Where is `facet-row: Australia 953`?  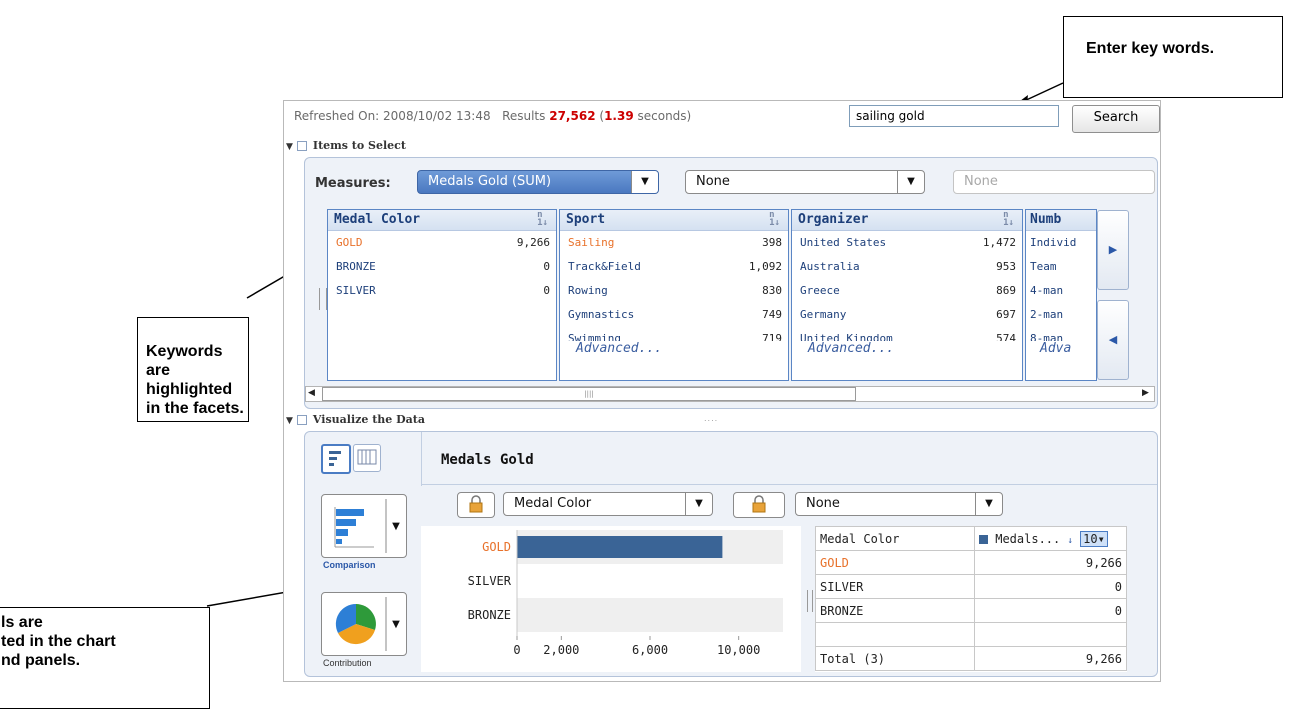 facet-row: Australia 953 is located at coordinates (907, 267).